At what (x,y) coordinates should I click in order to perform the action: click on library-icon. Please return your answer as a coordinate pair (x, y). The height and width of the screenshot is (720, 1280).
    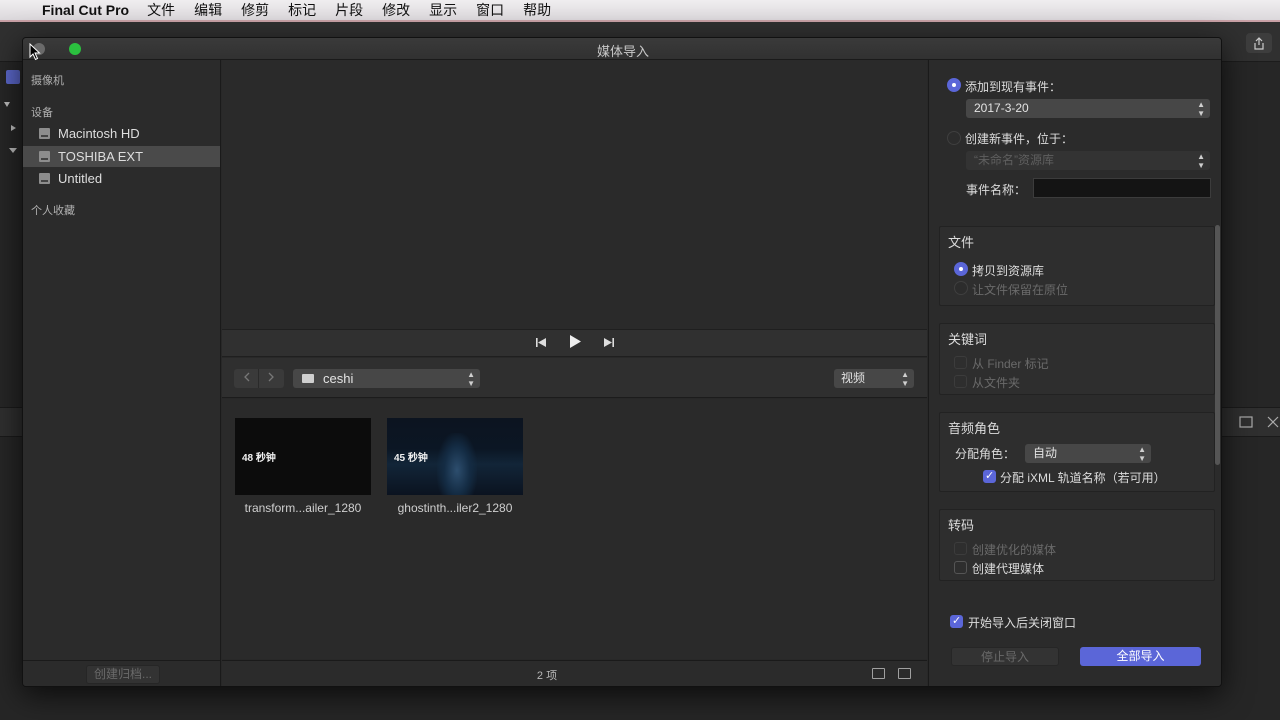
    Looking at the image, I should click on (12, 111).